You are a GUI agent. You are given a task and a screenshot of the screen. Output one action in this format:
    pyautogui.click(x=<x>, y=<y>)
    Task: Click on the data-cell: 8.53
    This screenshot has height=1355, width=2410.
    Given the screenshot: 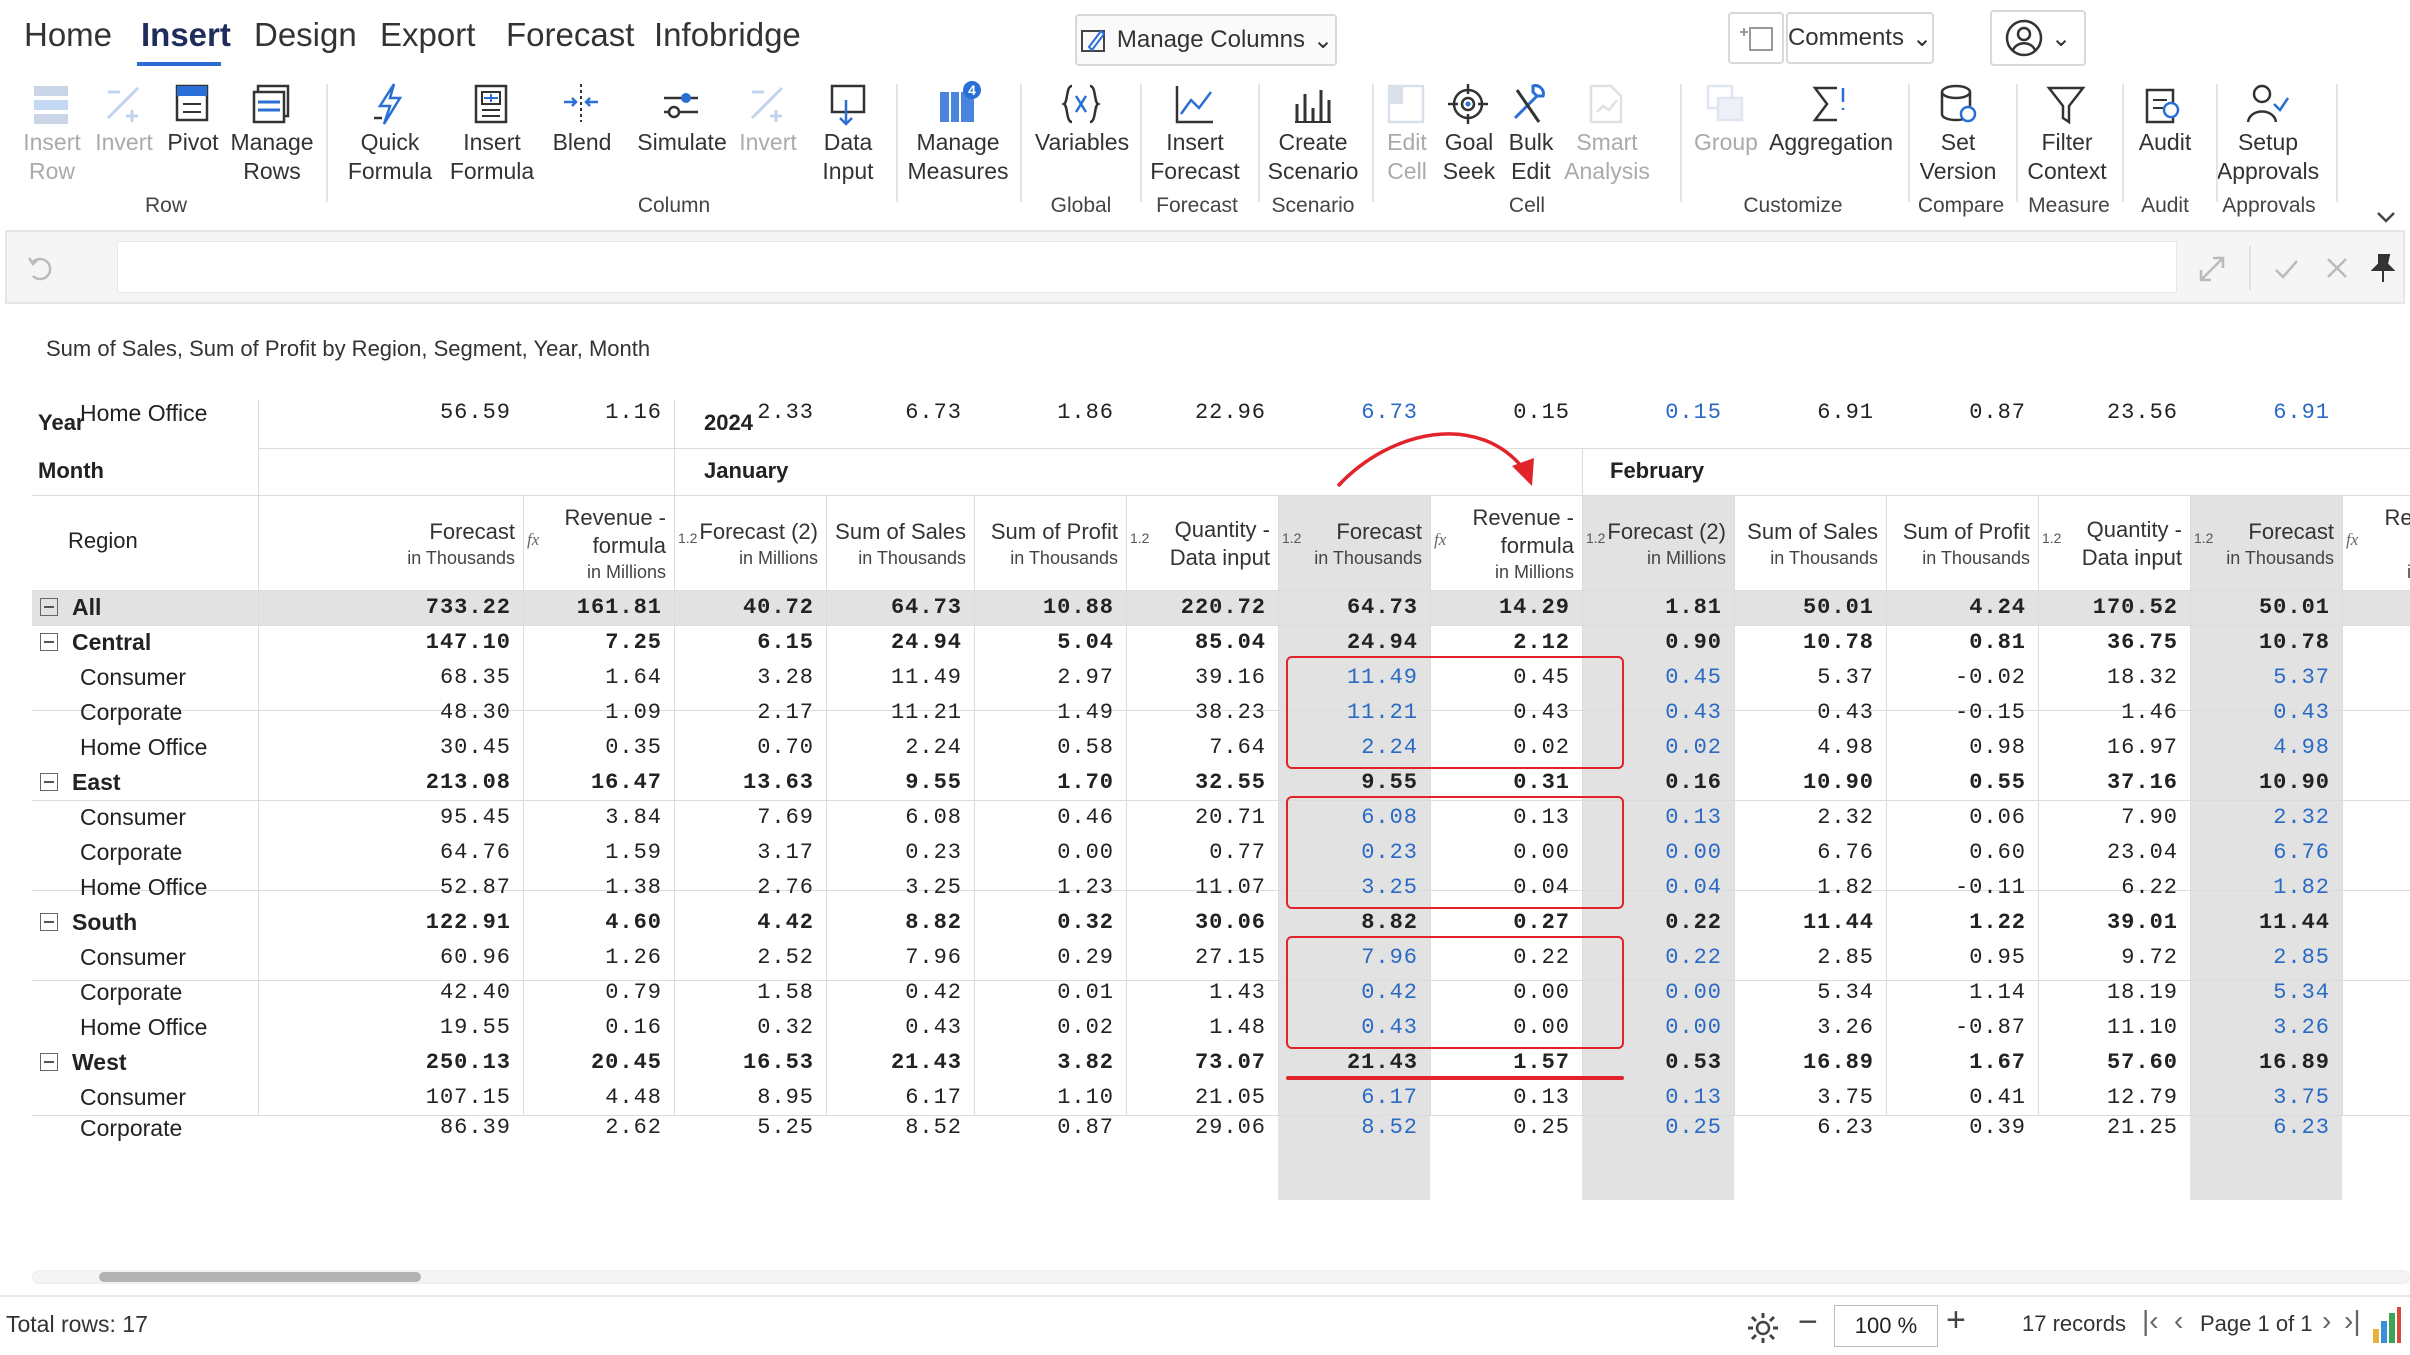 What is the action you would take?
    pyautogui.click(x=2376, y=607)
    